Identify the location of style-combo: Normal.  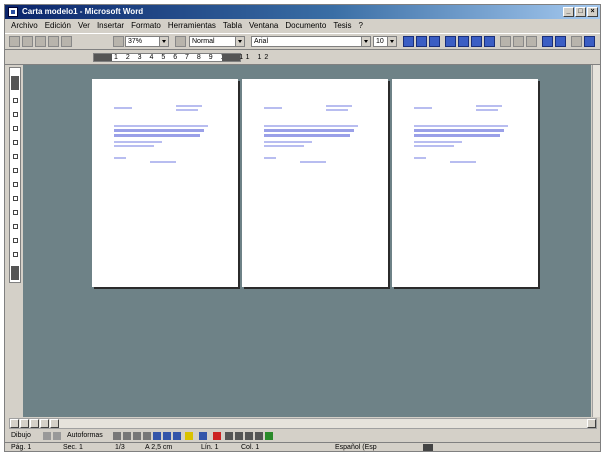
(217, 41).